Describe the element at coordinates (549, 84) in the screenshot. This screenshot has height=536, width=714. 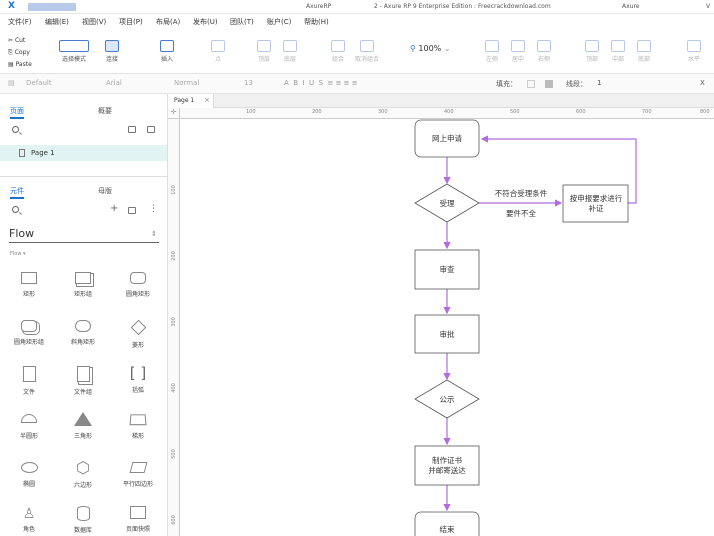
I see `shadow-swatch` at that location.